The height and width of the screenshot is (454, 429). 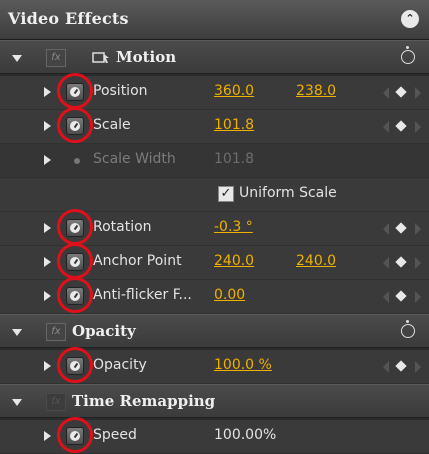 What do you see at coordinates (226, 194) in the screenshot?
I see `uniform-scale-checkbox: ✓` at bounding box center [226, 194].